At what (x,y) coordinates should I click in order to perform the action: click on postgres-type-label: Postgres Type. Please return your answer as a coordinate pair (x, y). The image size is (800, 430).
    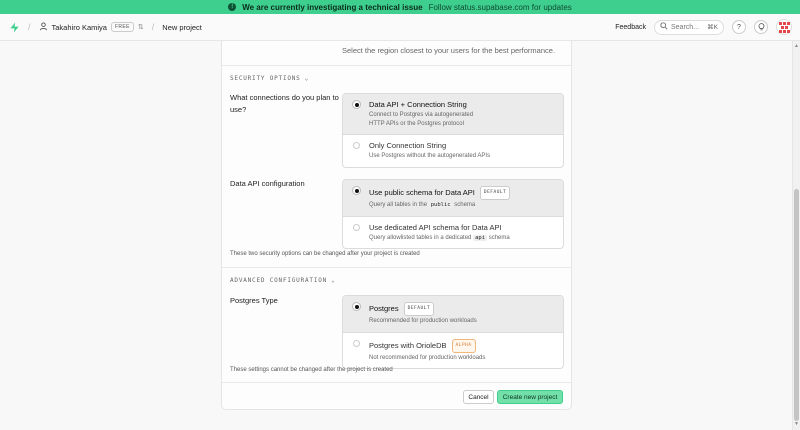
    Looking at the image, I should click on (254, 300).